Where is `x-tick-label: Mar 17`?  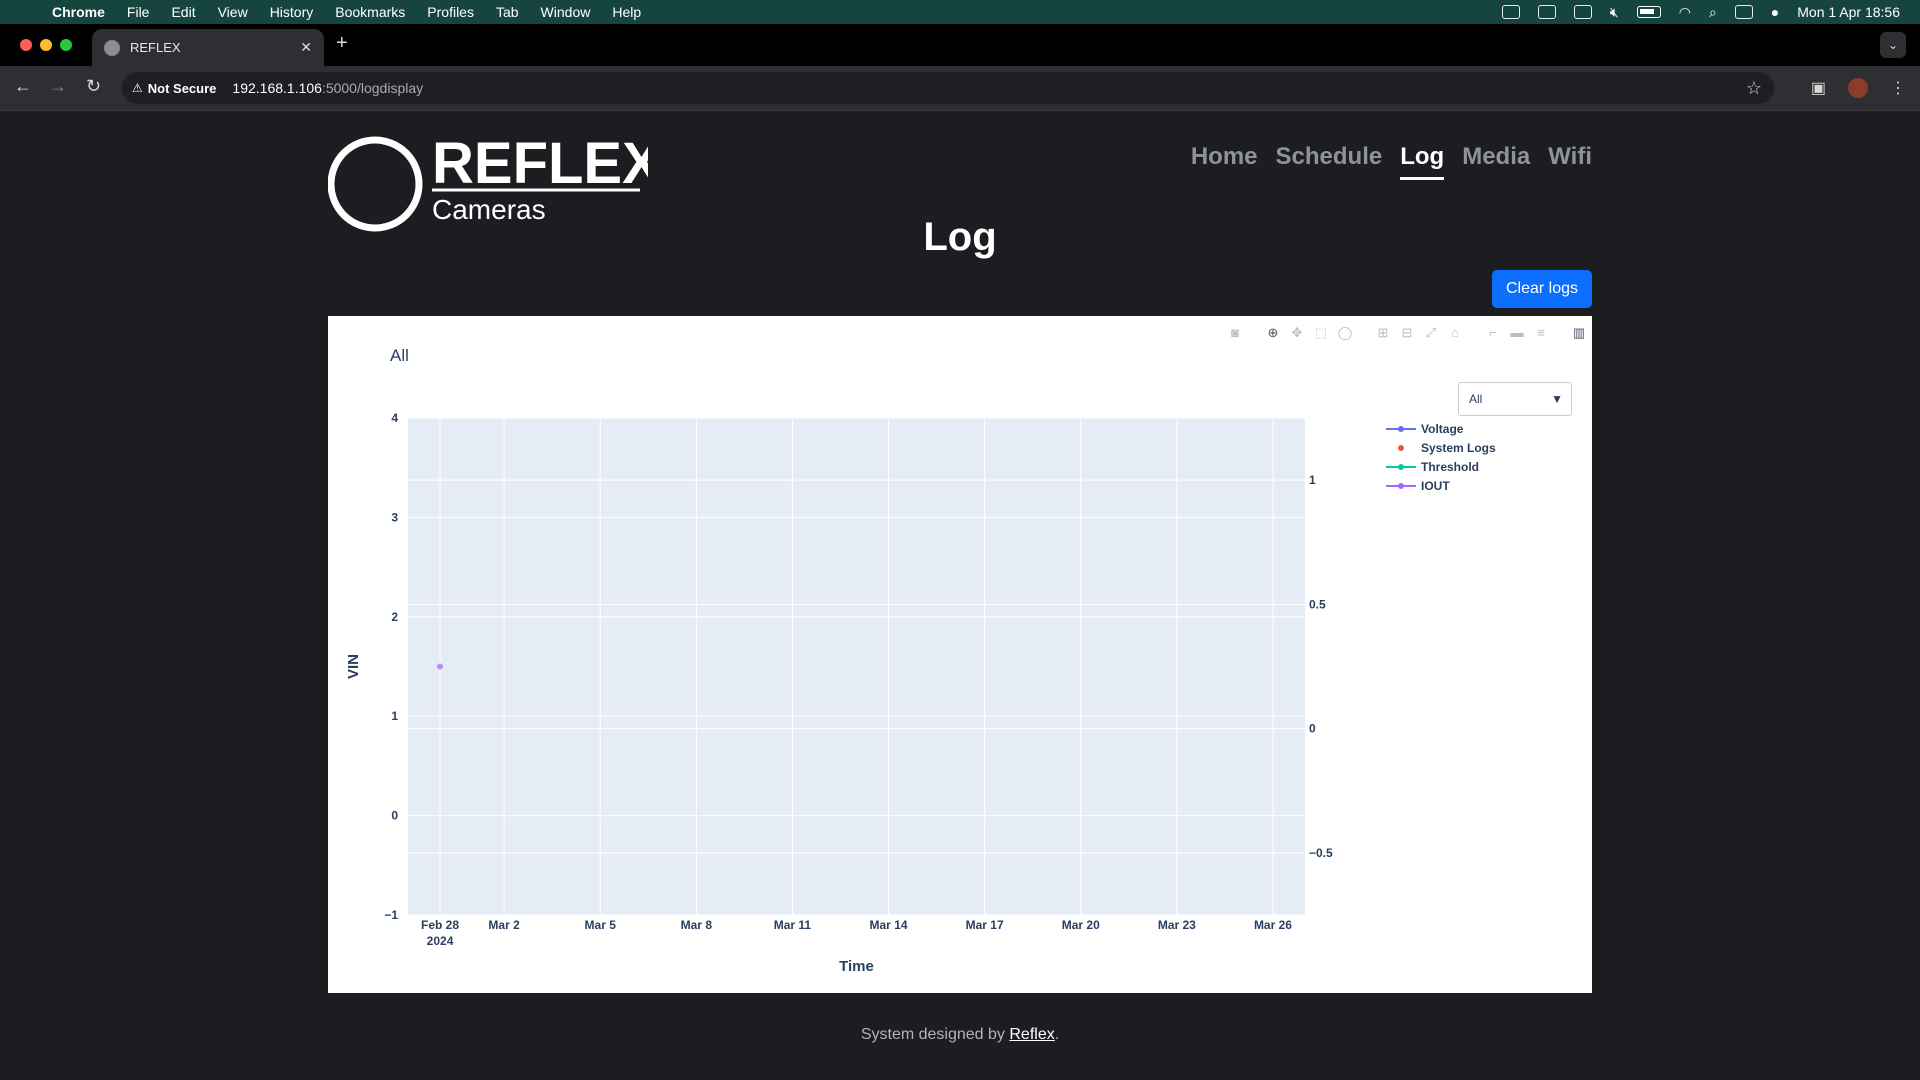
x-tick-label: Mar 17 is located at coordinates (985, 925).